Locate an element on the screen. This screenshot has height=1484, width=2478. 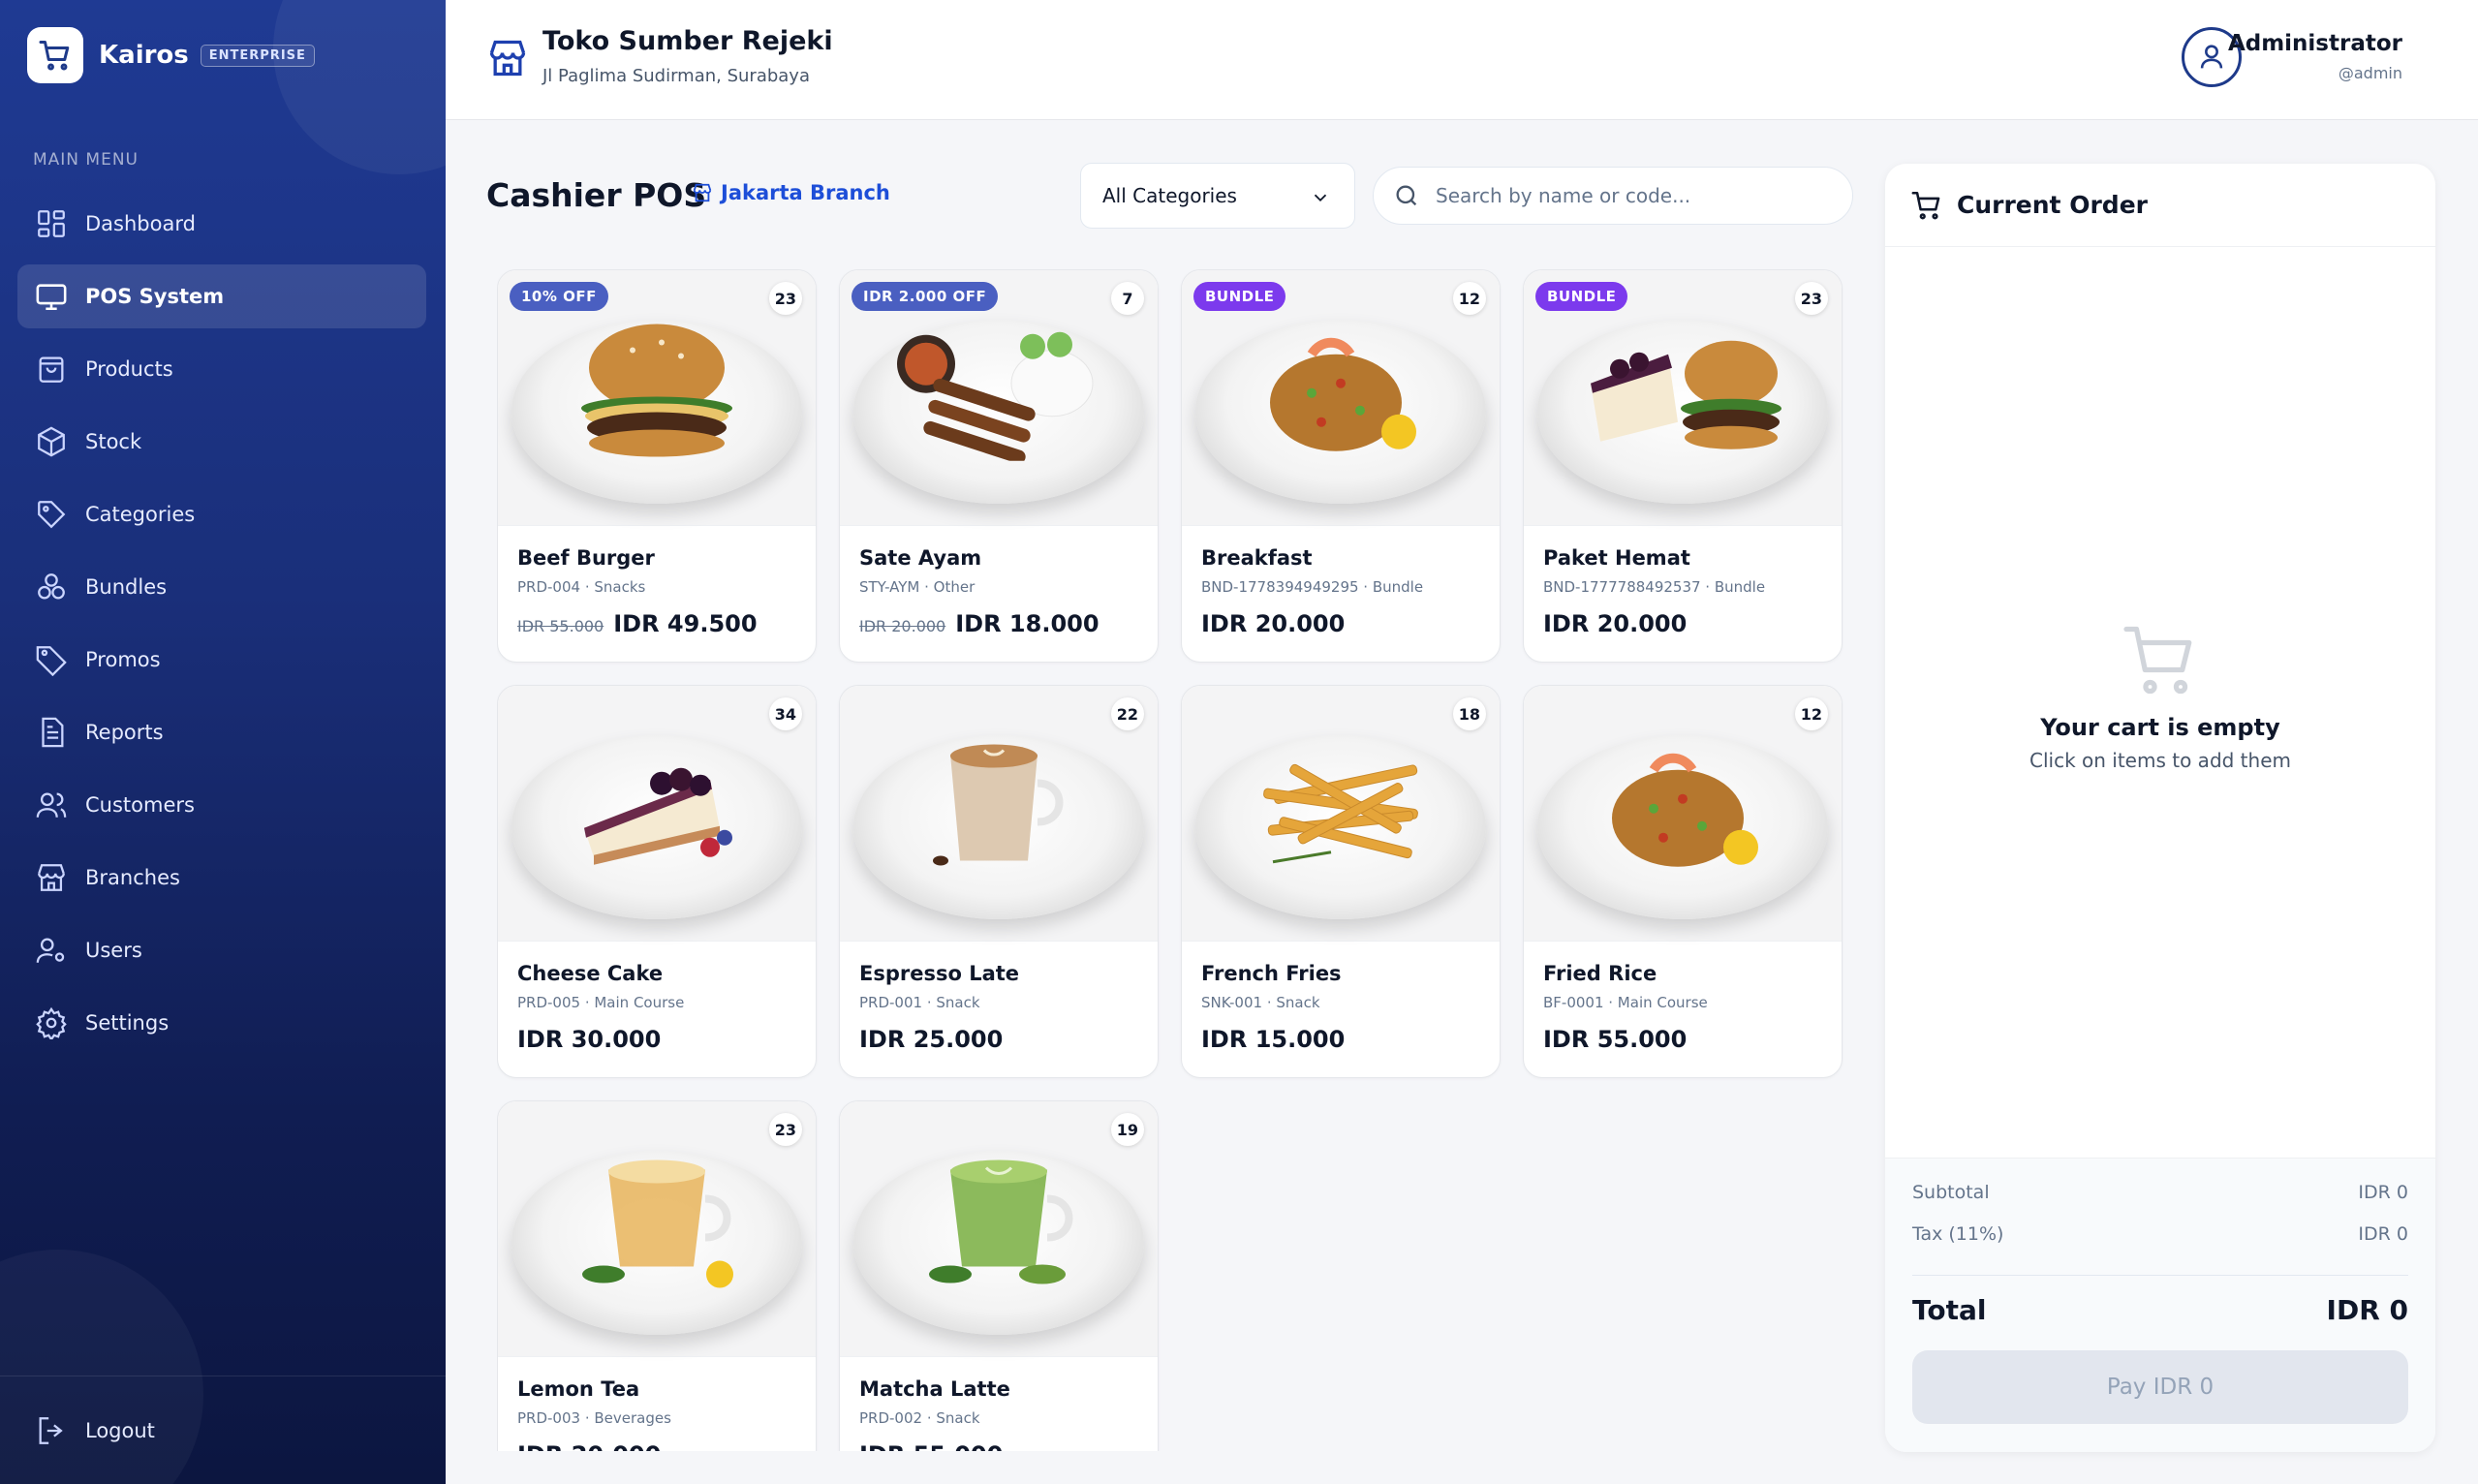
stock-count: 7 is located at coordinates (1127, 298).